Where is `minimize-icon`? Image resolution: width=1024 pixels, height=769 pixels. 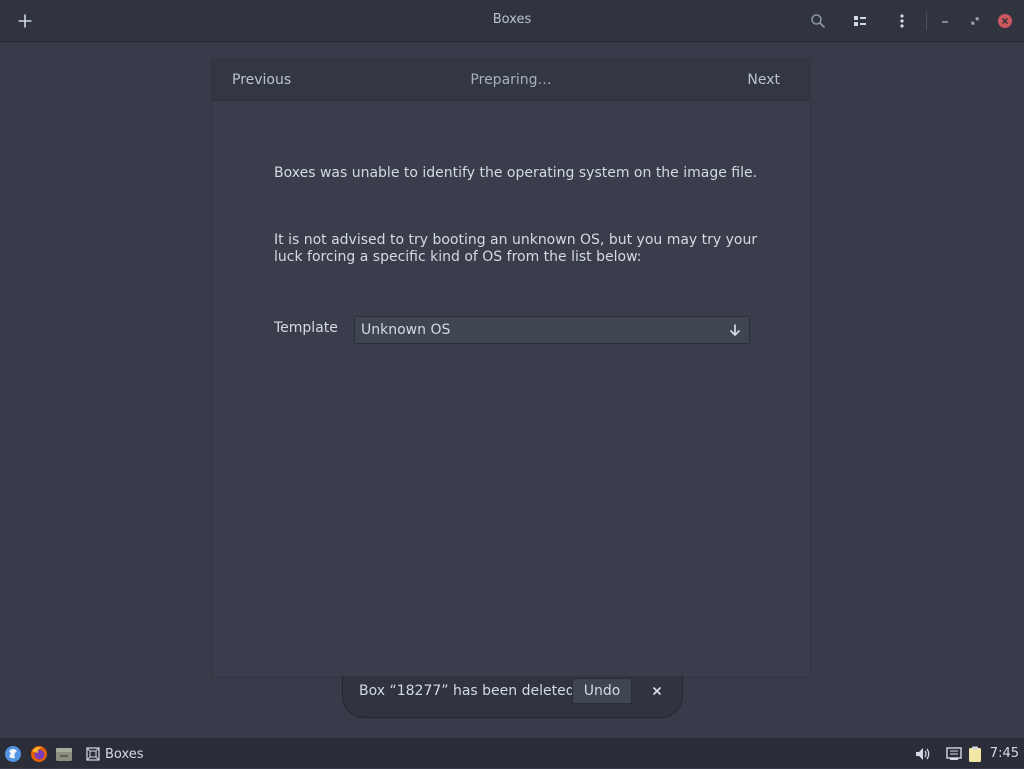 minimize-icon is located at coordinates (945, 22).